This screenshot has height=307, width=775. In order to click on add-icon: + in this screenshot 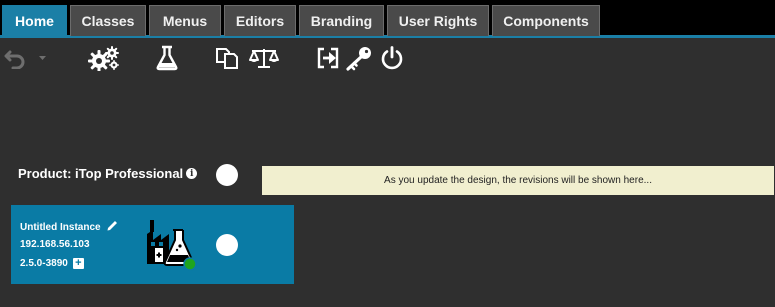, I will do `click(78, 263)`.